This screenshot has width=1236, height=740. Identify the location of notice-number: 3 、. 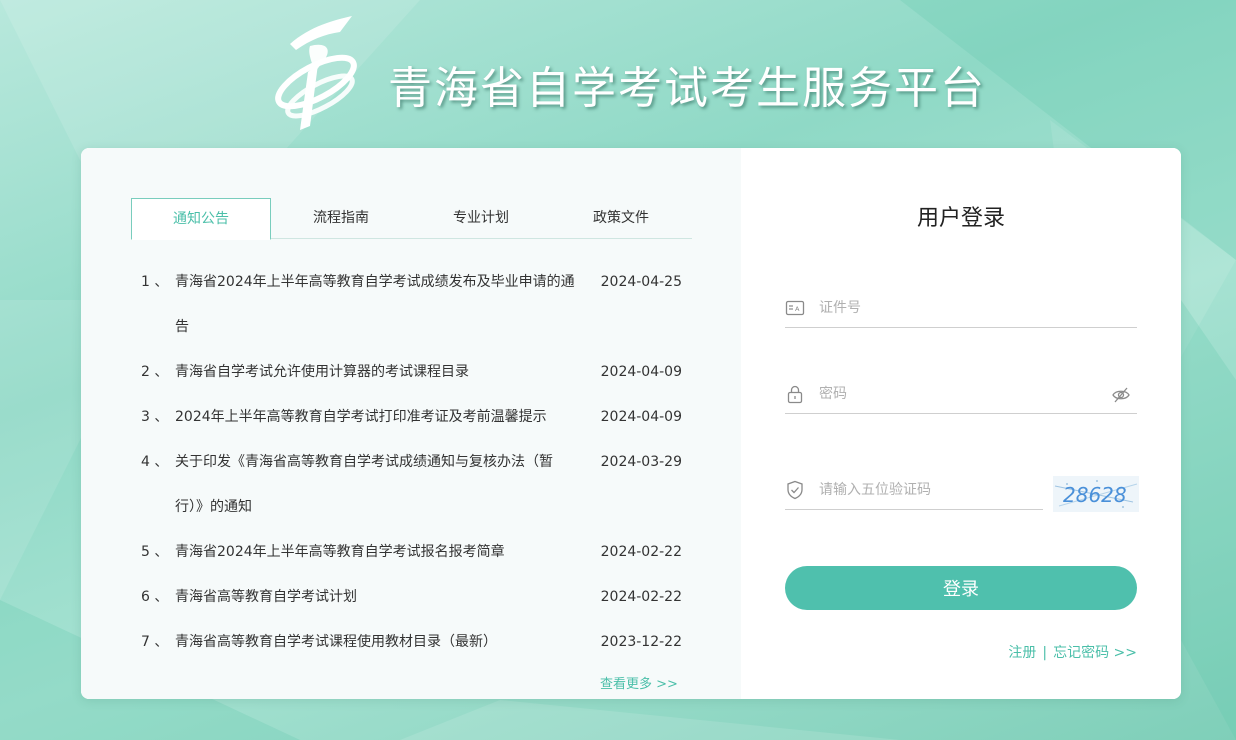
(155, 417).